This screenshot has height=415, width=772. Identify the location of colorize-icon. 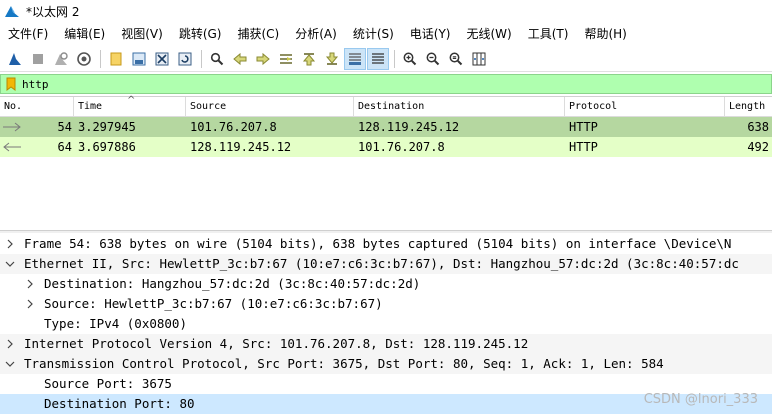
(378, 58).